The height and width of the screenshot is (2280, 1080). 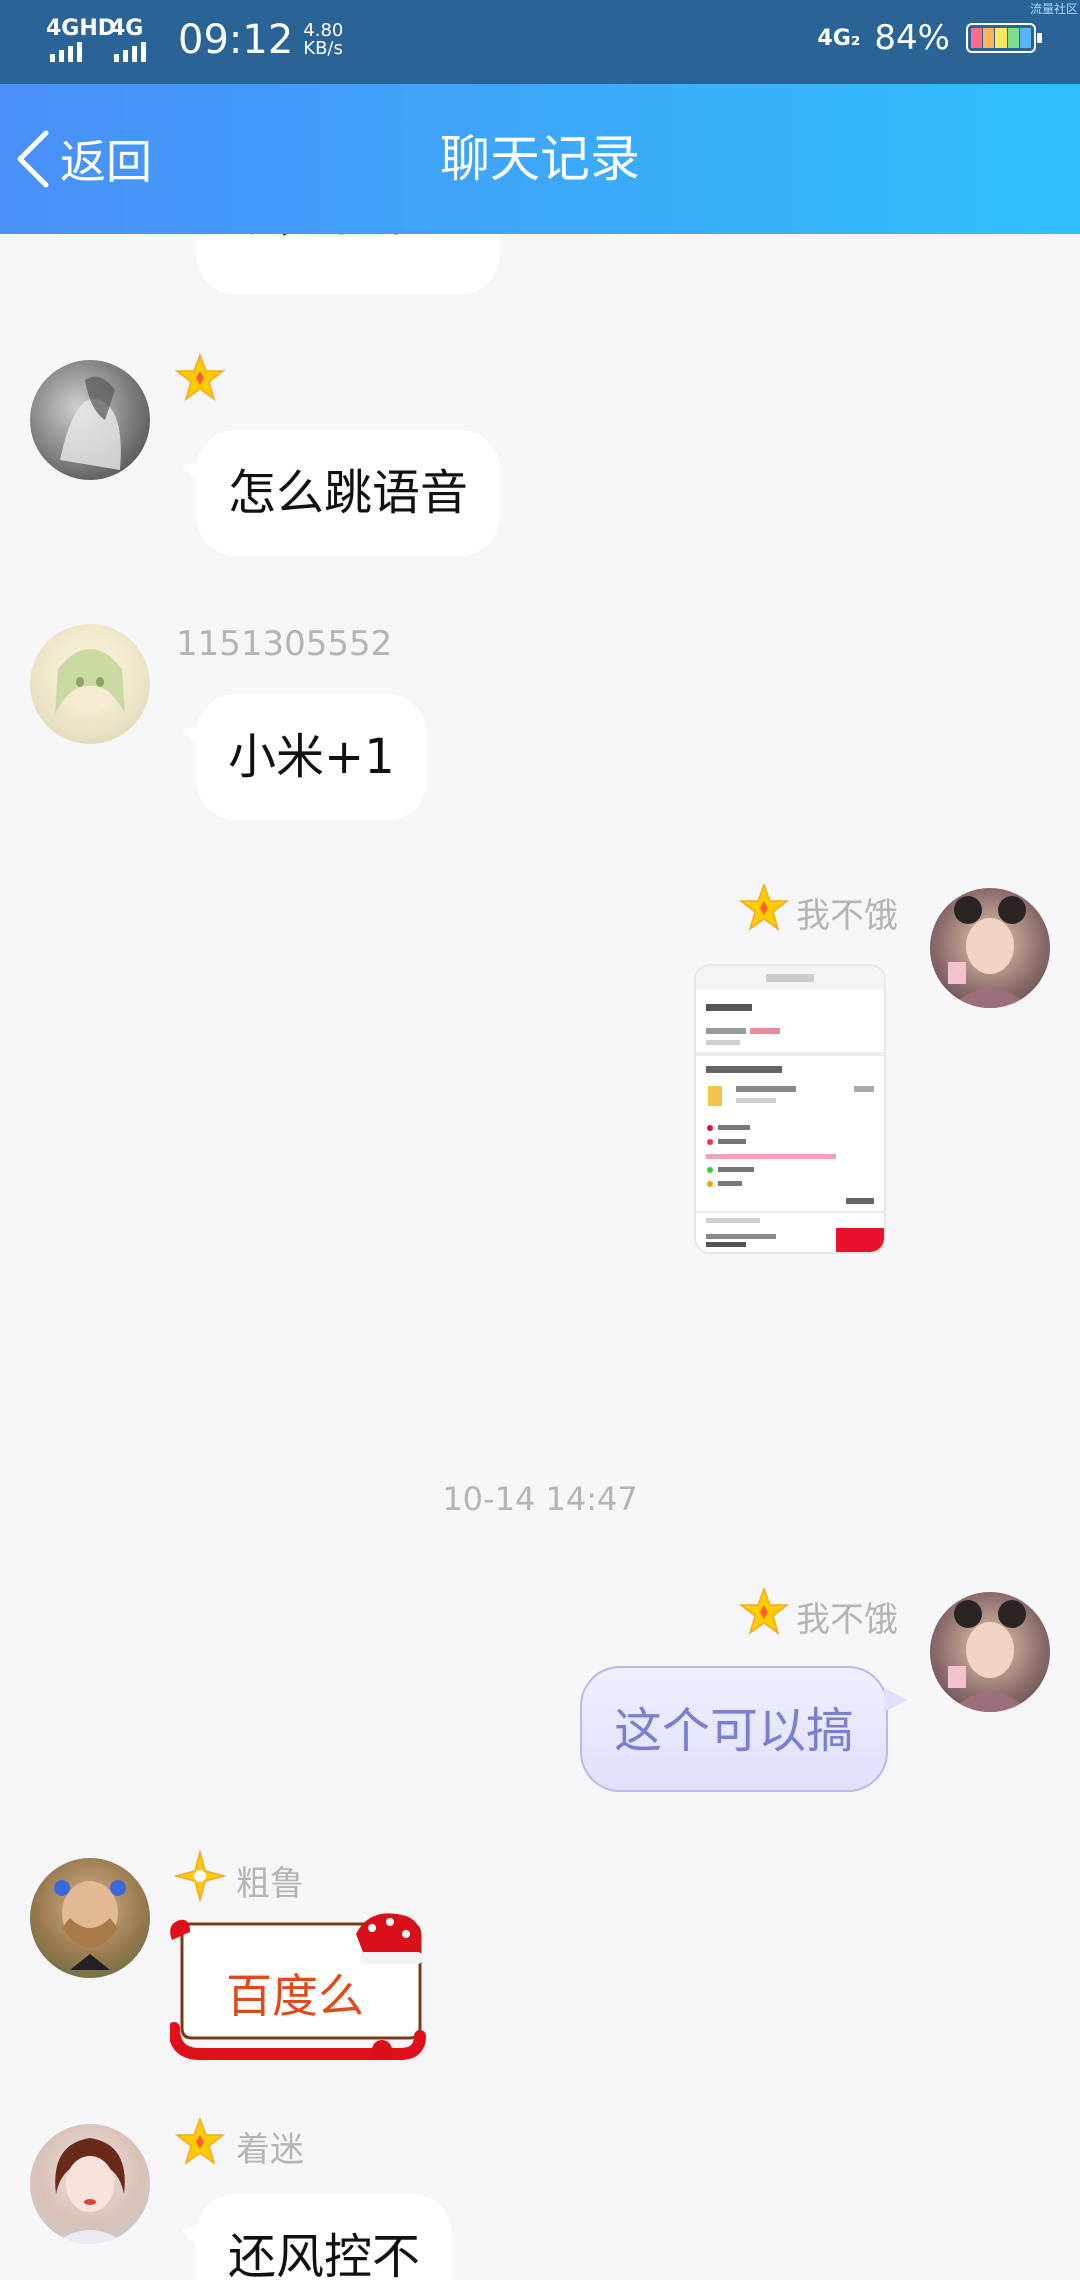 I want to click on network-speed: 4.80 KB/s, so click(x=323, y=39).